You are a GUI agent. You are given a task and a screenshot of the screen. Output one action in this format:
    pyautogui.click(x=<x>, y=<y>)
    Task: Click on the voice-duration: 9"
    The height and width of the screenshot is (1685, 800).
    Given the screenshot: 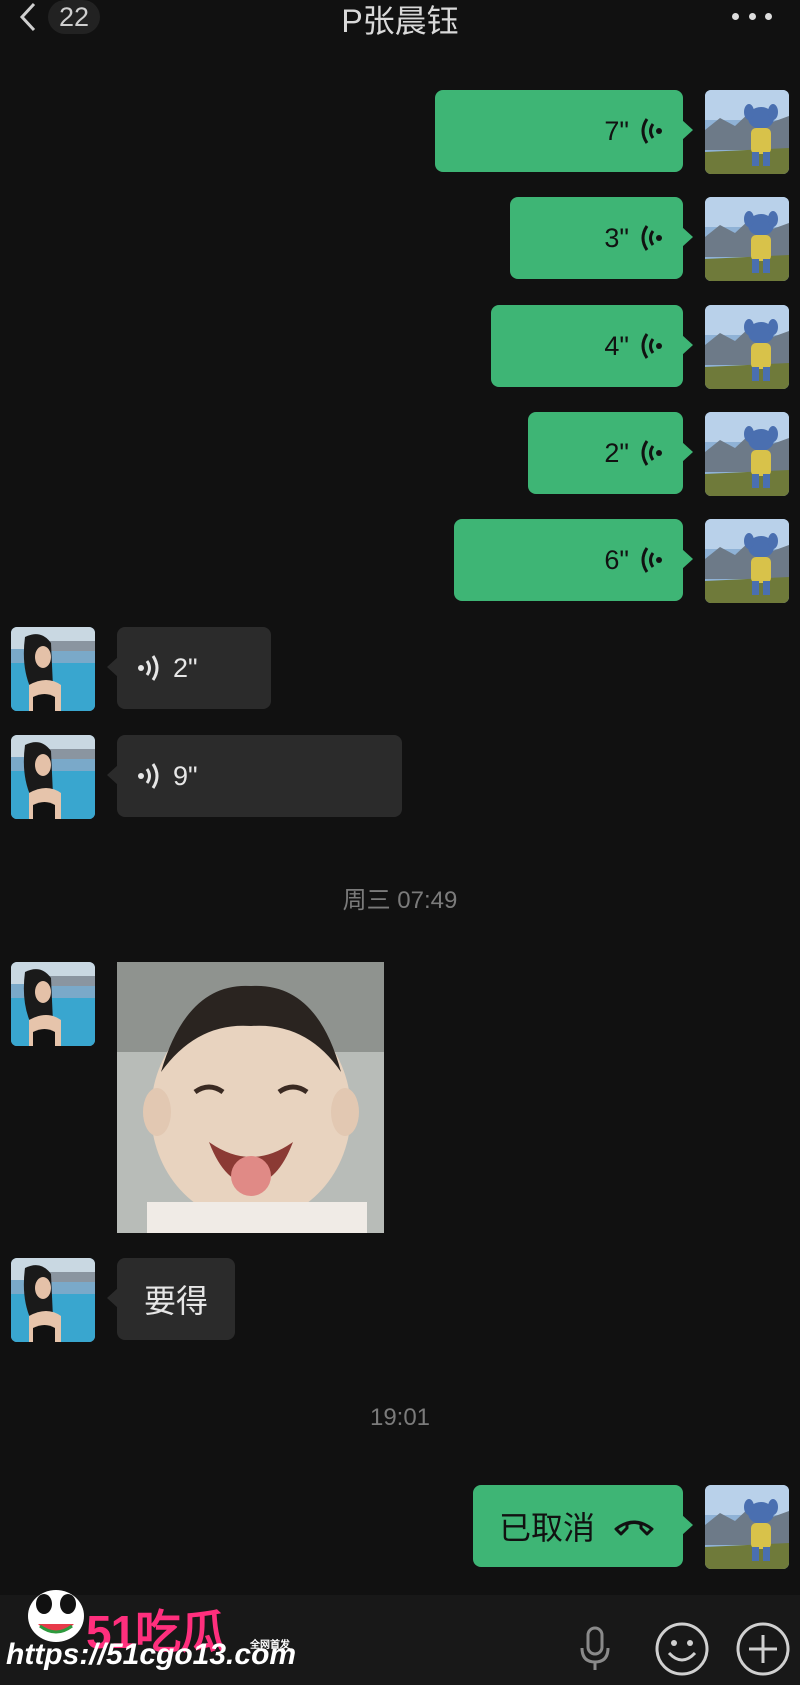 What is the action you would take?
    pyautogui.click(x=185, y=775)
    